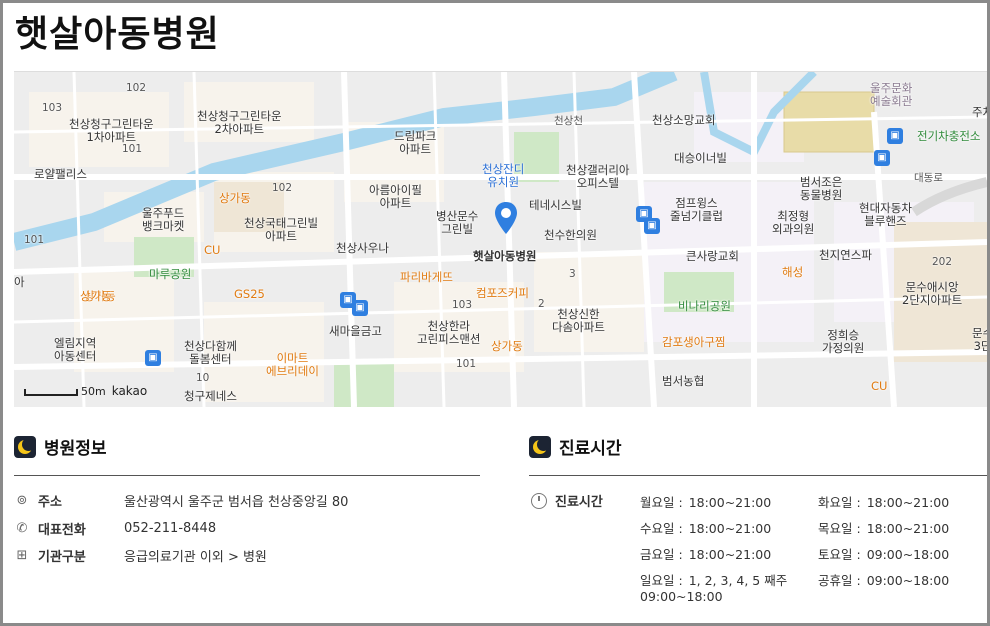 The image size is (990, 626). I want to click on map-label: 파리바게뜨, so click(426, 277).